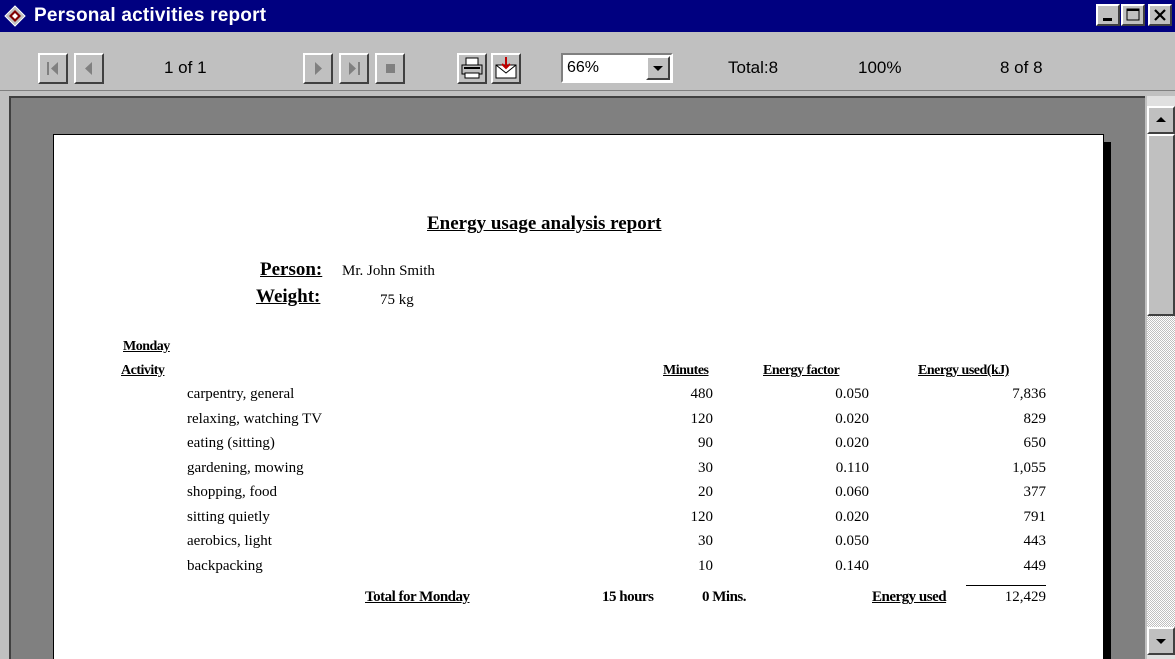  I want to click on energy-used-label: Energy used, so click(909, 597).